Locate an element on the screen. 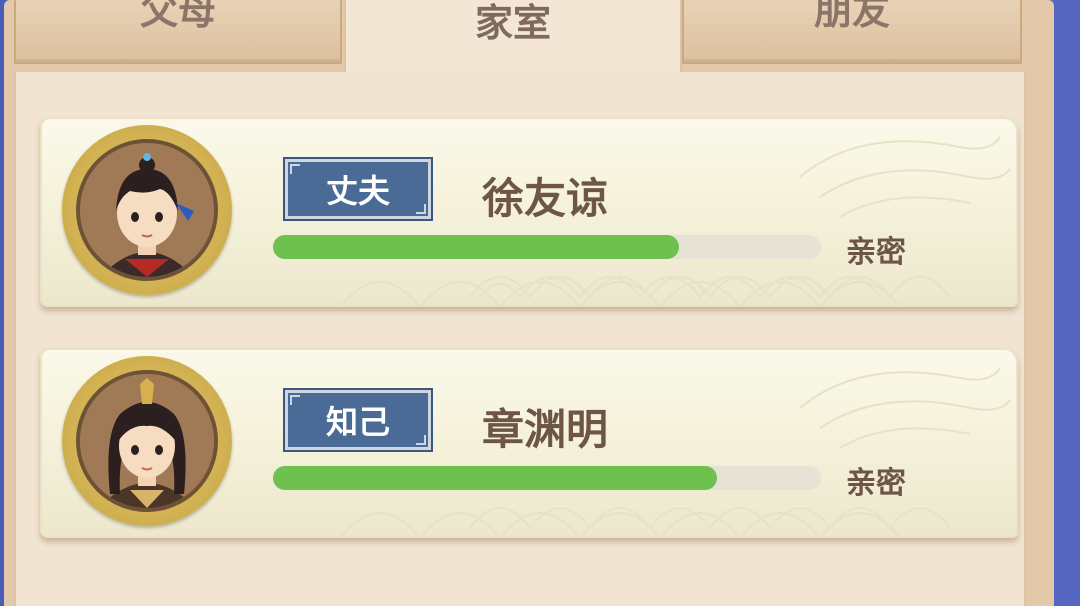  tab-parents: 父母 is located at coordinates (178, 32).